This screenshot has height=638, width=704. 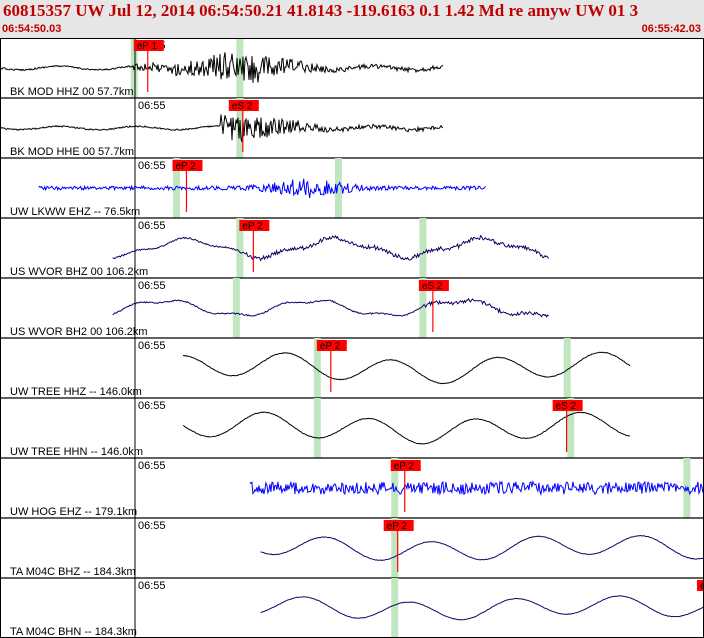 I want to click on trace-row: 06:55 eS 2 UW TREE HHN -- 146.0km, so click(x=352, y=428).